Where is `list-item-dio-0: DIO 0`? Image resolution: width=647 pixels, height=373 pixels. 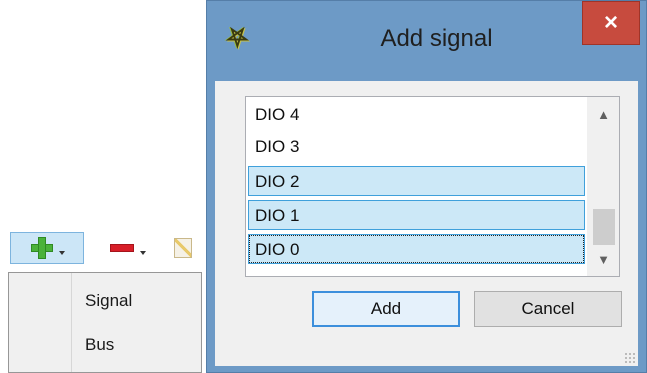
list-item-dio-0: DIO 0 is located at coordinates (416, 249).